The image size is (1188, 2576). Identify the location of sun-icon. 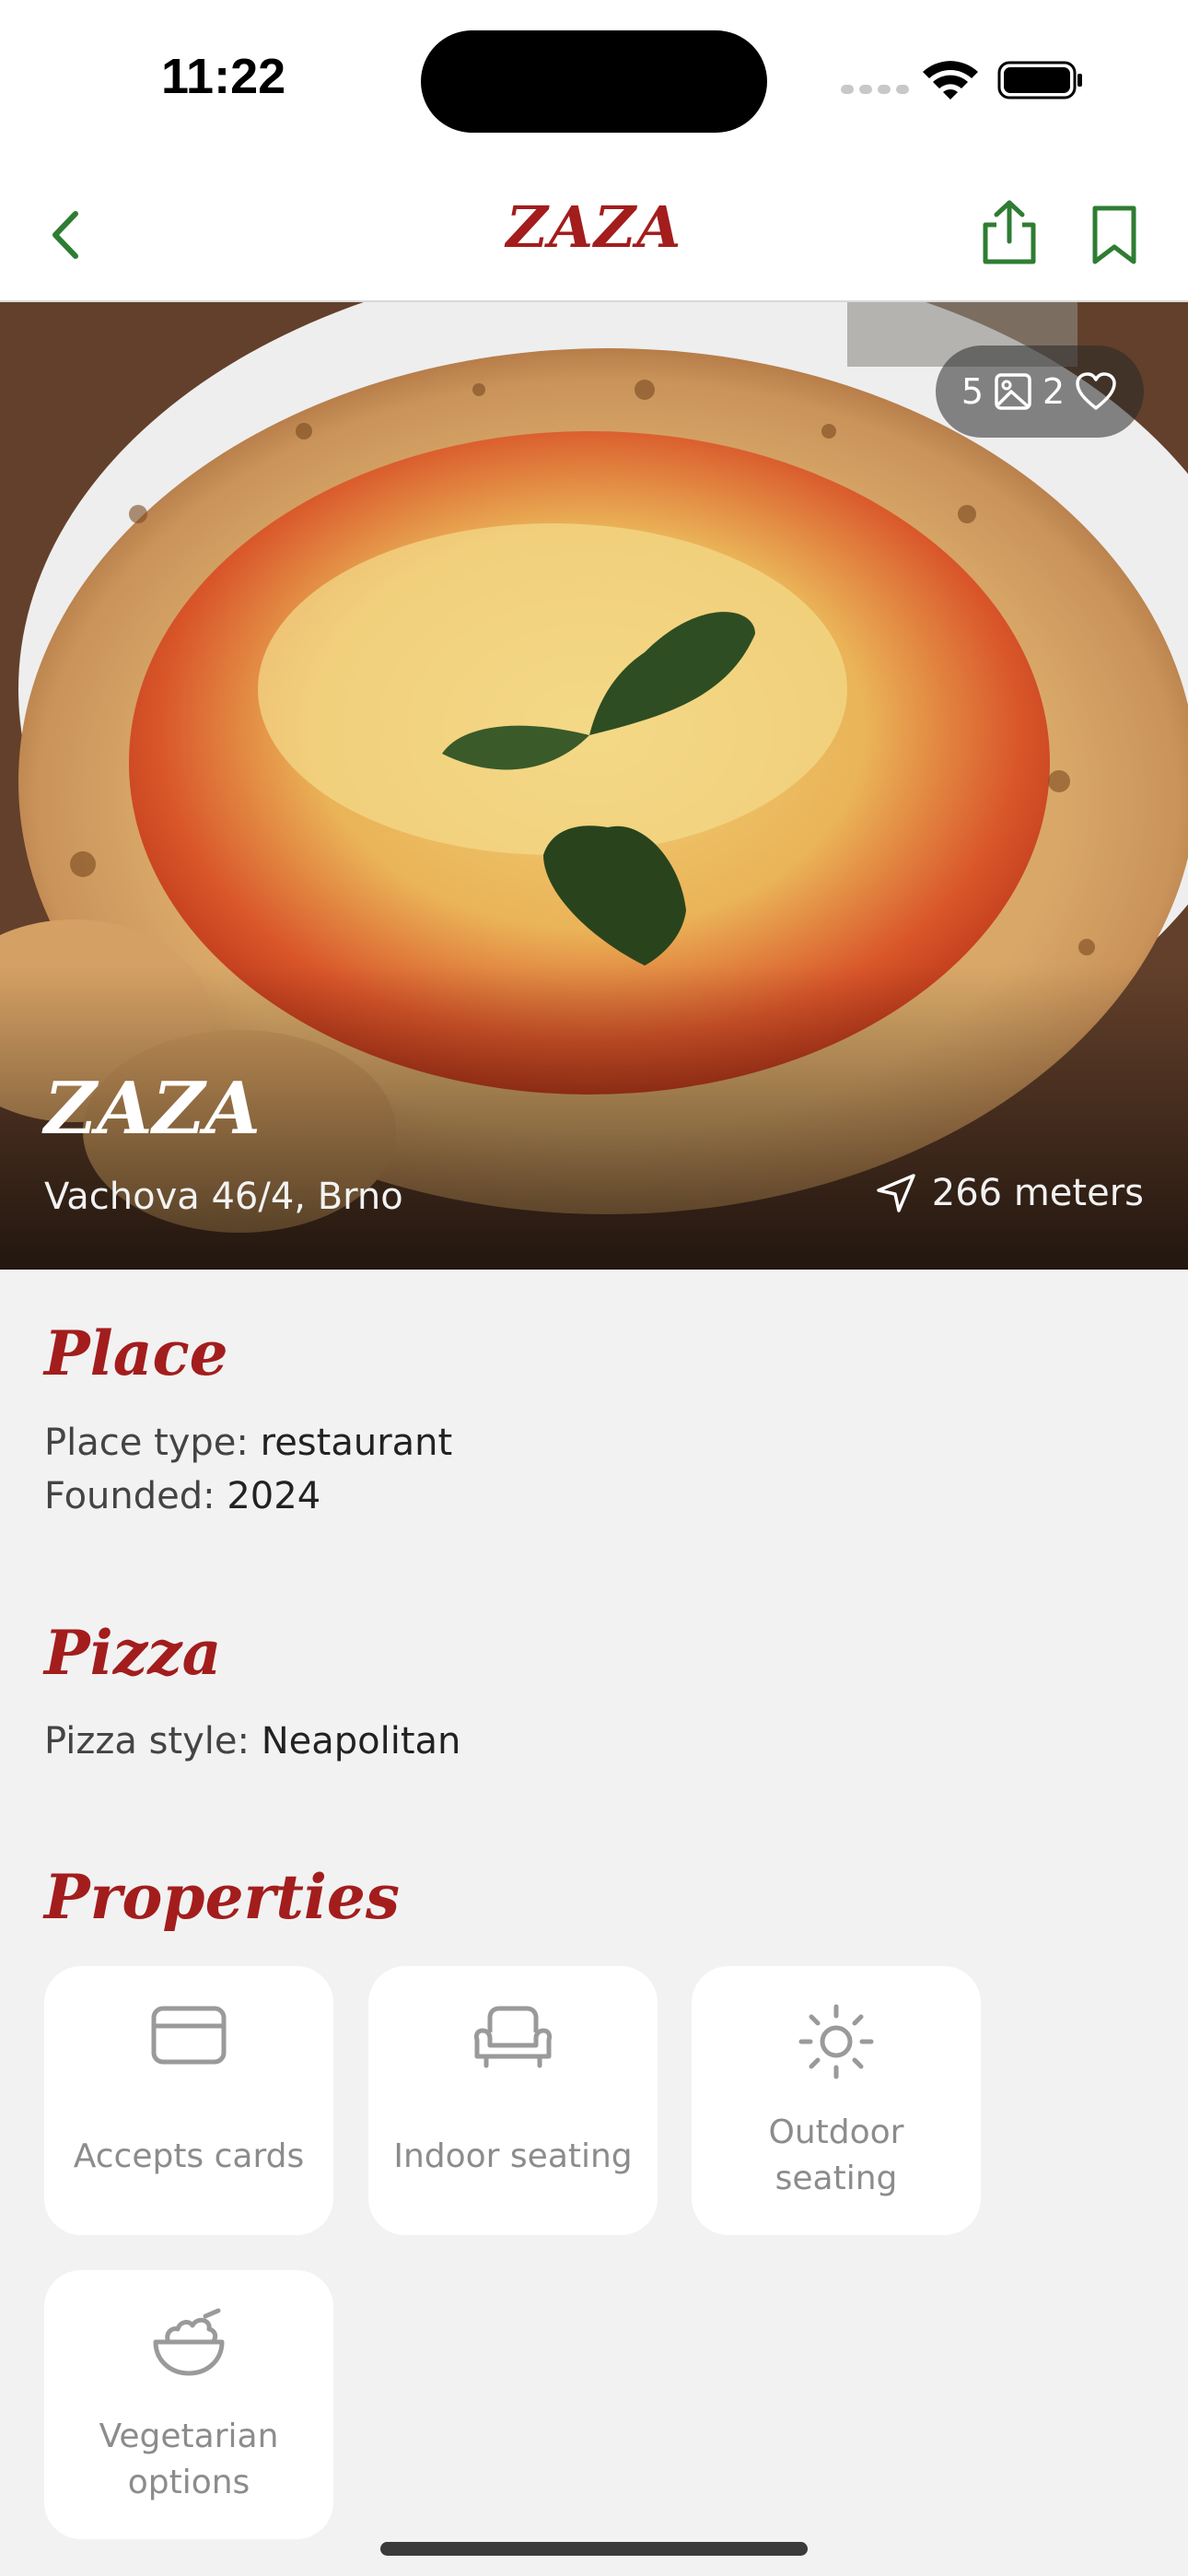
(836, 2041).